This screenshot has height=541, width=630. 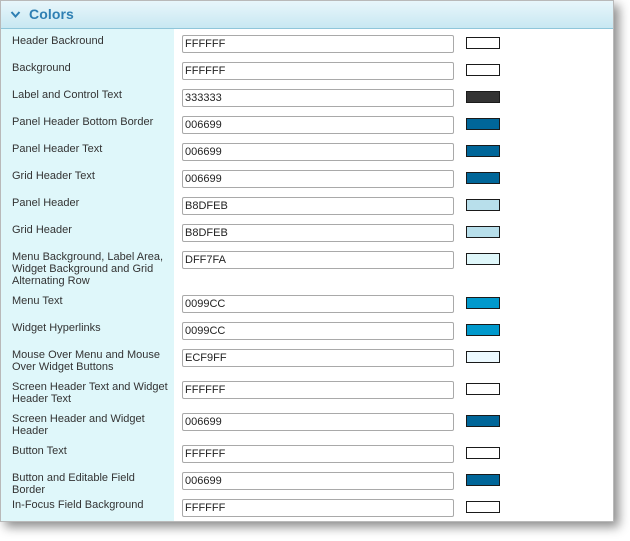 I want to click on color-setting-label: Background, so click(x=41, y=68).